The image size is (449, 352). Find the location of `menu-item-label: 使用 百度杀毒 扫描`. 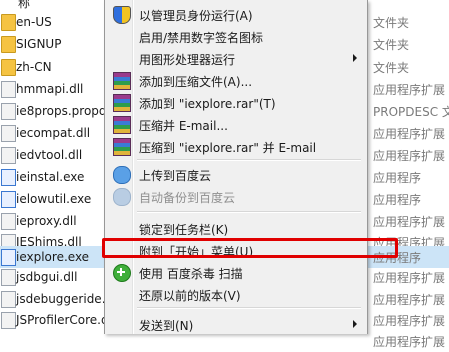

menu-item-label: 使用 百度杀毒 扫描 is located at coordinates (191, 274).